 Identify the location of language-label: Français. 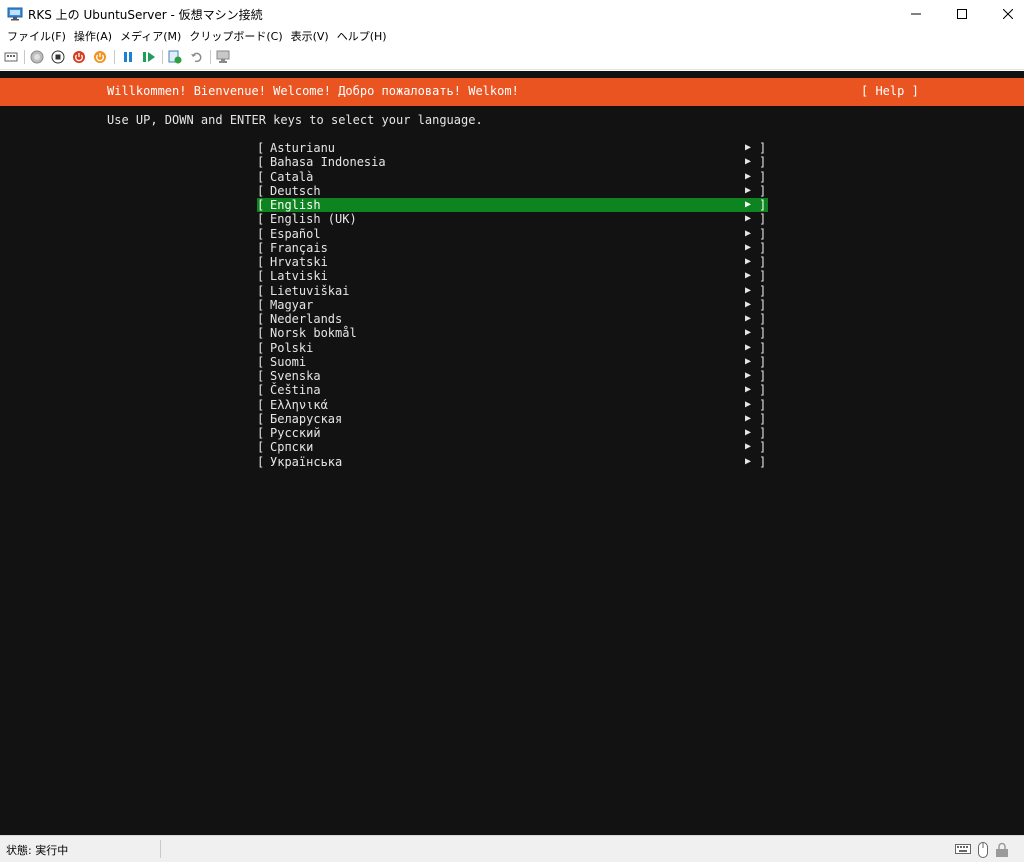
(299, 247).